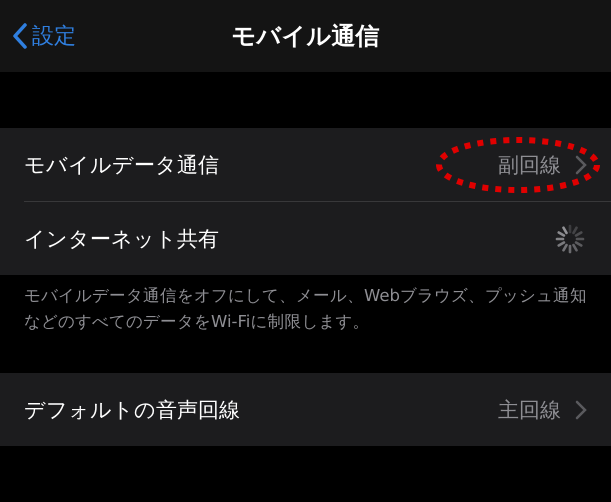 Image resolution: width=611 pixels, height=502 pixels. I want to click on row-label: インターネット共有, so click(122, 239).